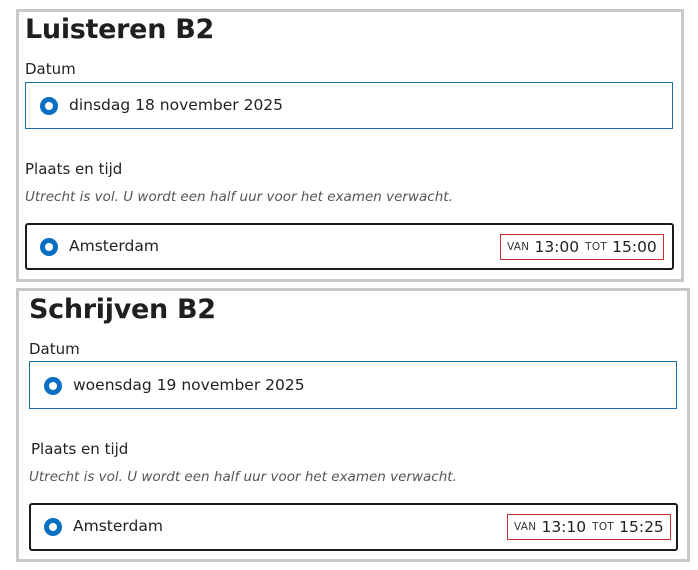 This screenshot has height=570, width=698. What do you see at coordinates (189, 385) in the screenshot?
I see `date-option-label: woensdag 19 november 2025` at bounding box center [189, 385].